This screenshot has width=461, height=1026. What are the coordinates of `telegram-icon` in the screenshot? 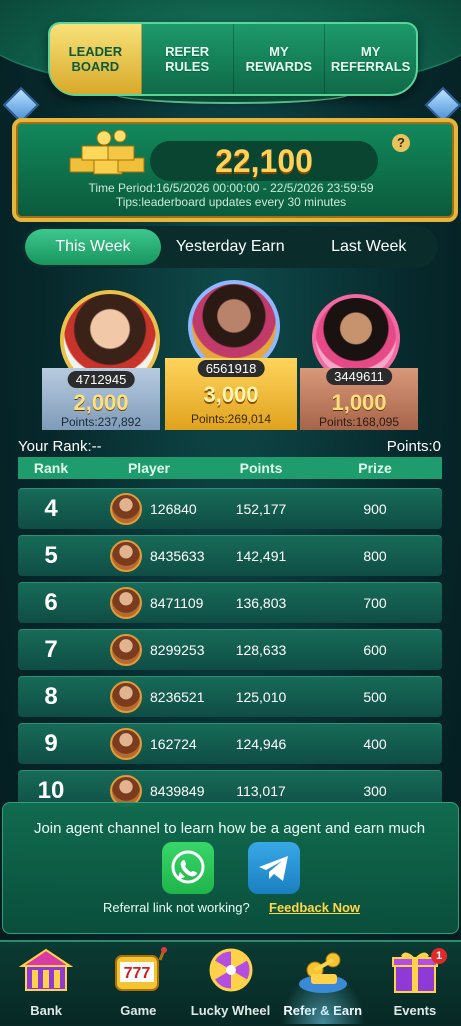 It's located at (274, 868).